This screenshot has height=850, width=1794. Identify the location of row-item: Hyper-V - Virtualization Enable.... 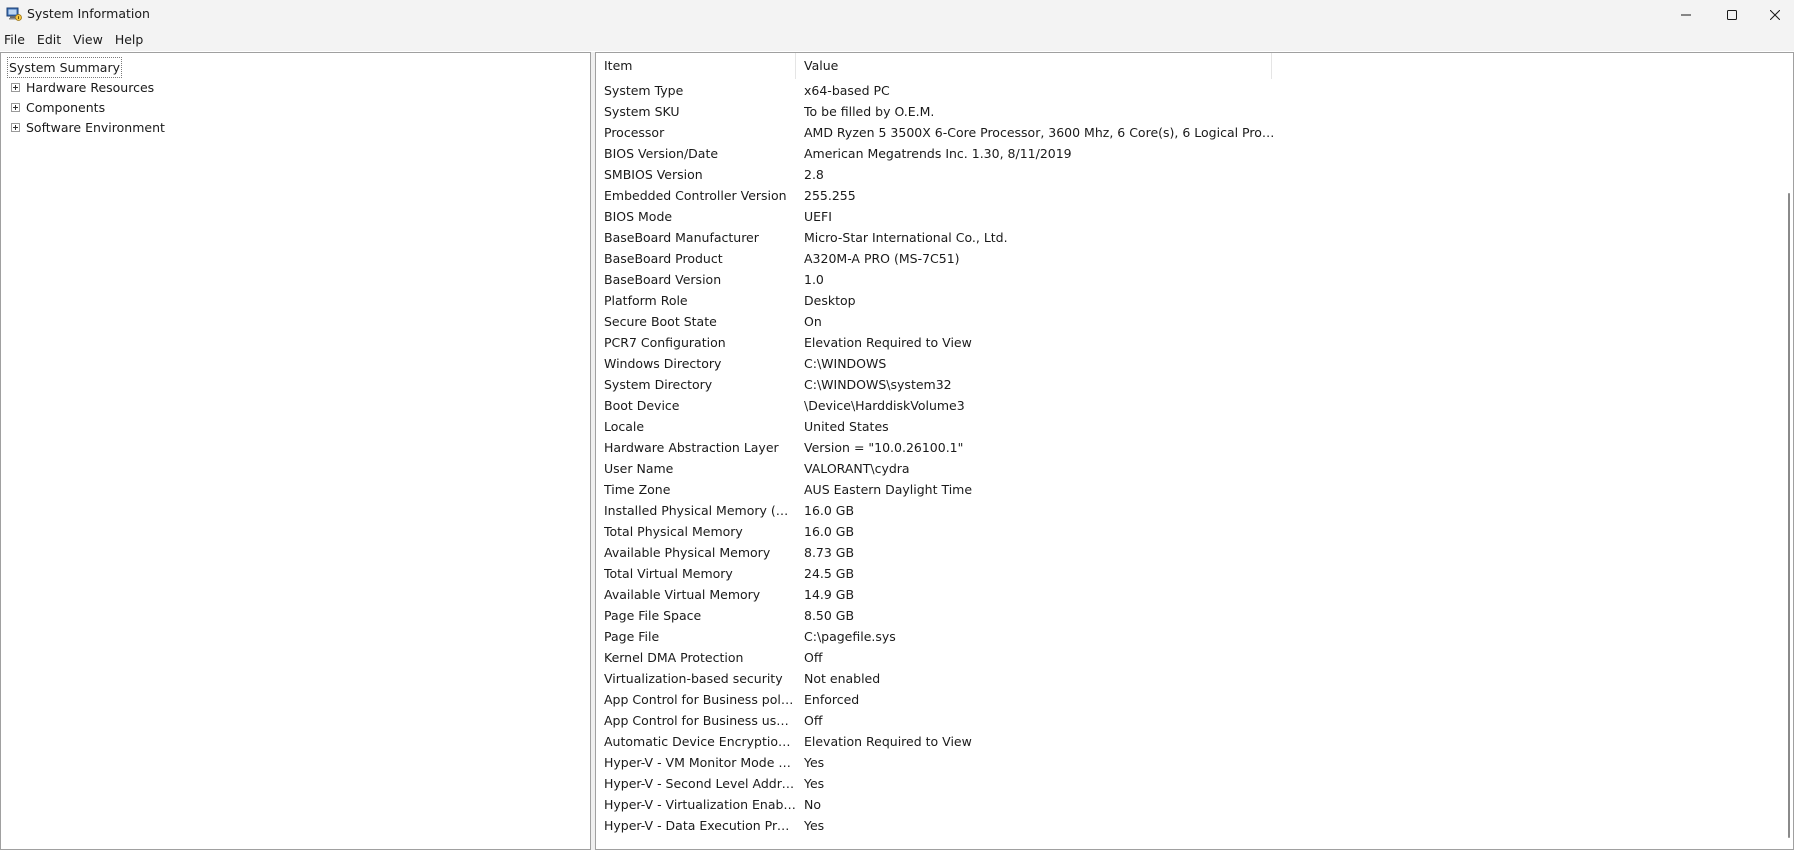
(700, 804).